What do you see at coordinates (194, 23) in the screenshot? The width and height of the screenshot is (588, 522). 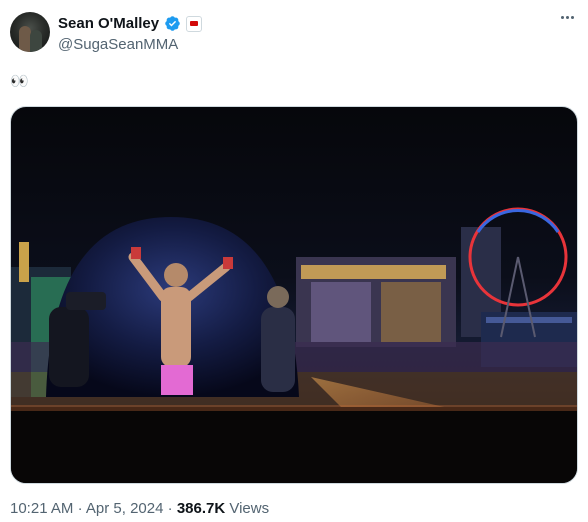 I see `ufc-affiliate-badge-icon` at bounding box center [194, 23].